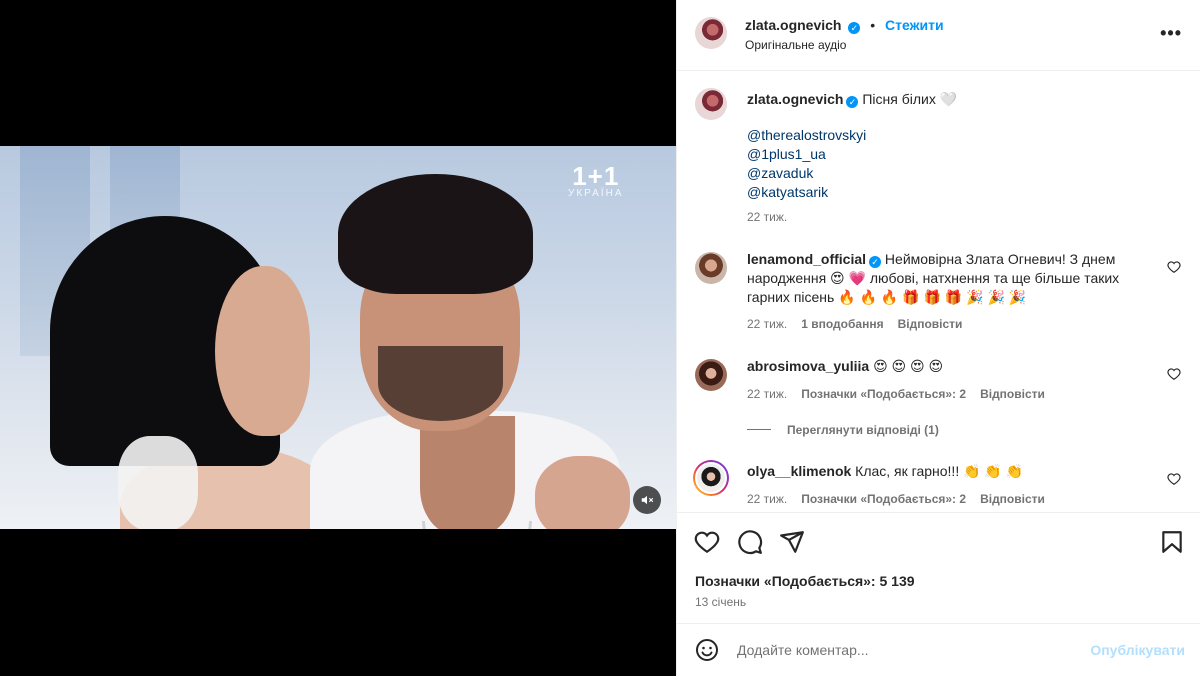  I want to click on comment-text: Клас, як гарно!!! 👏 👏 👏, so click(939, 471).